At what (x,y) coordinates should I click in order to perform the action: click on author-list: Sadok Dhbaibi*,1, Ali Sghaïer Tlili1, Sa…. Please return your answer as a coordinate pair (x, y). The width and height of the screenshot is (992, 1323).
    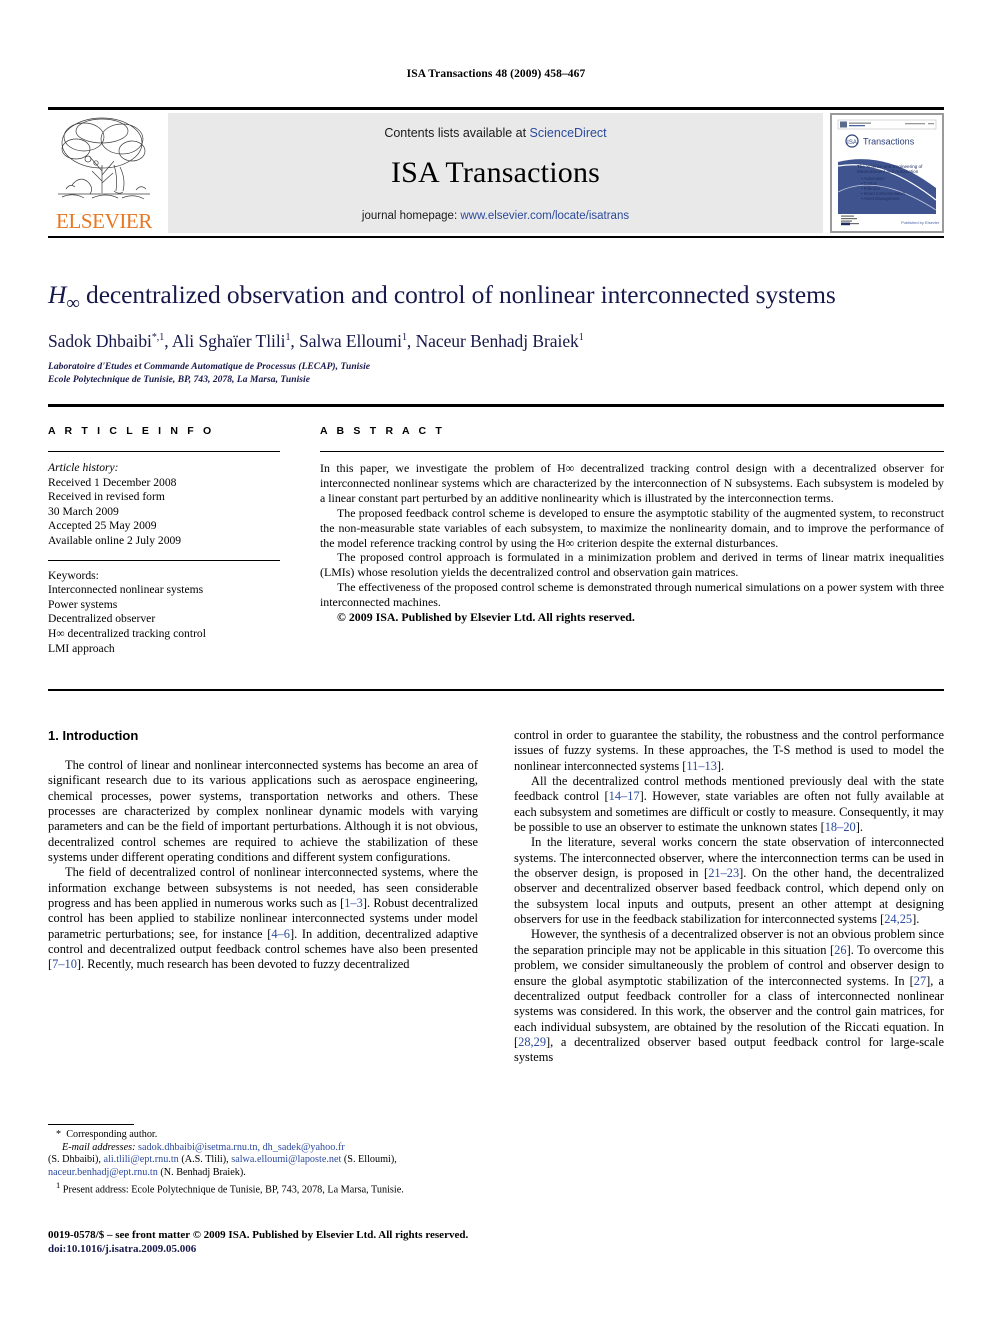
    Looking at the image, I should click on (316, 341).